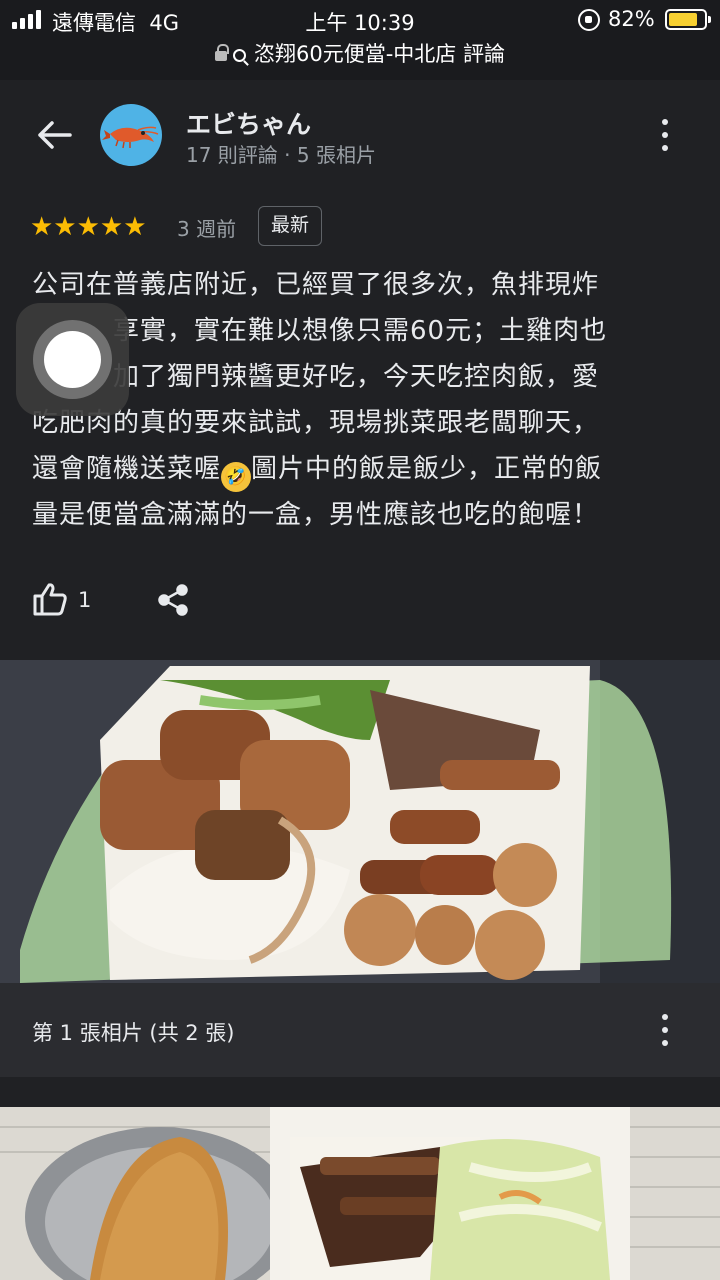 The width and height of the screenshot is (720, 1280). What do you see at coordinates (665, 1030) in the screenshot?
I see `photo-more-vert-icon` at bounding box center [665, 1030].